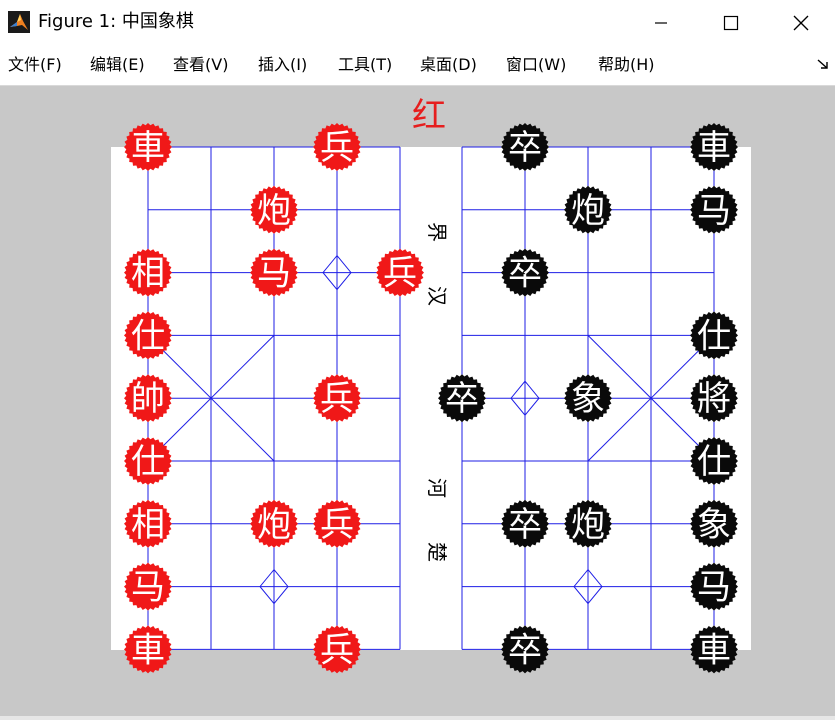 Image resolution: width=835 pixels, height=720 pixels. Describe the element at coordinates (536, 65) in the screenshot. I see `menu-window: 窗口(W)` at that location.